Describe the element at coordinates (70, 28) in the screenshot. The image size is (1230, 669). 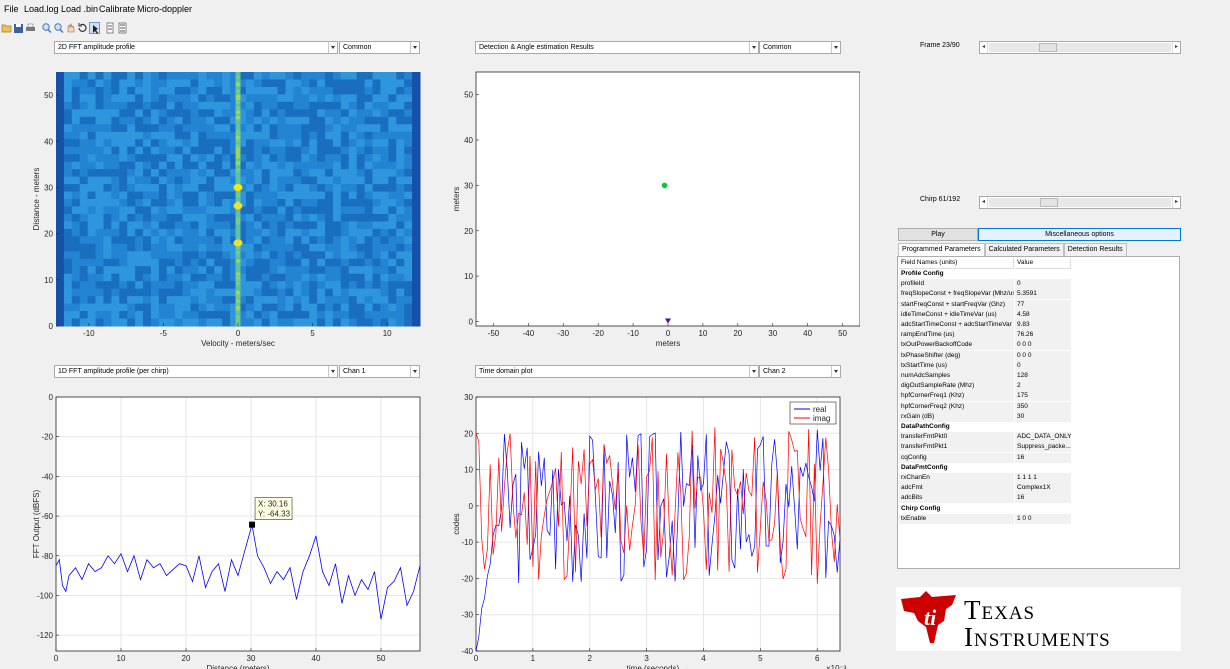
I see `pan-icon` at that location.